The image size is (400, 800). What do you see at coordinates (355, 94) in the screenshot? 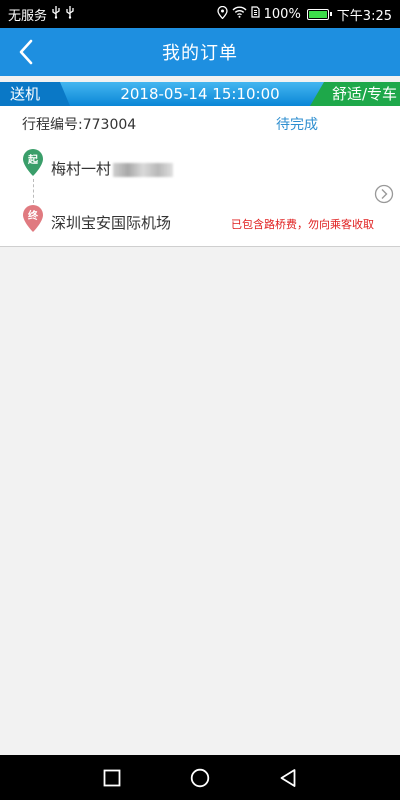
I see `car-type-tag: 舒适/专车` at bounding box center [355, 94].